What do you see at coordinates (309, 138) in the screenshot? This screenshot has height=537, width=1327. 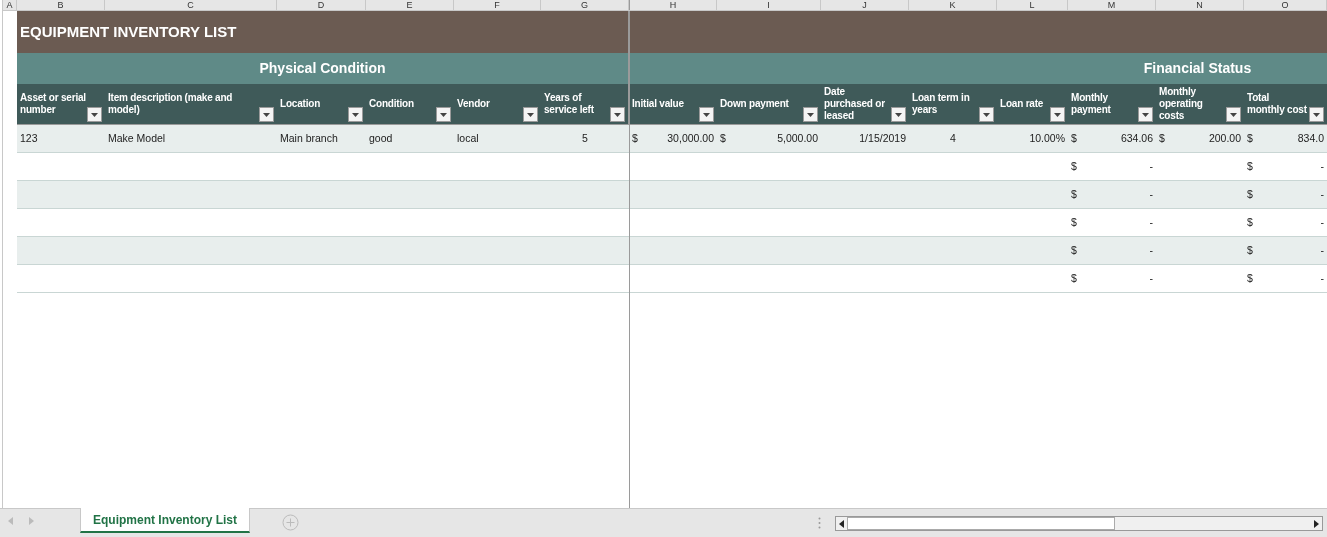 I see `table-cell-text: Main branch` at bounding box center [309, 138].